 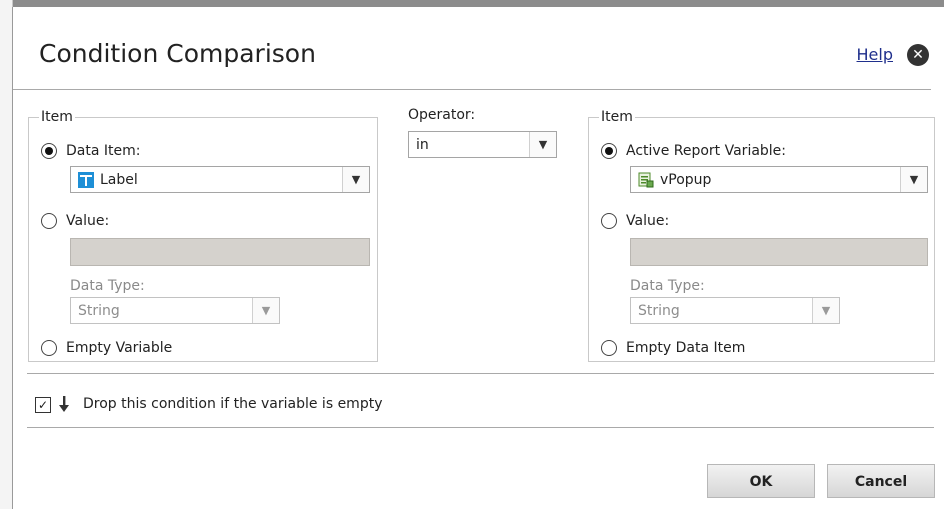 I want to click on data-item-icon, so click(x=86, y=180).